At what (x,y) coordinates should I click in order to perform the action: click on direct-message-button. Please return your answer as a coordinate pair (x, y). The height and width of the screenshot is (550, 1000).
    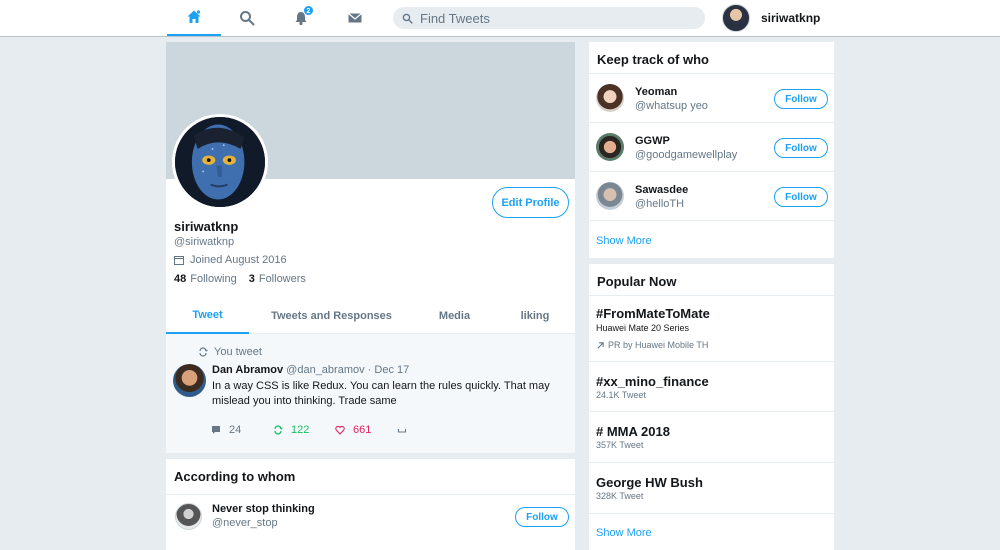
    Looking at the image, I should click on (428, 430).